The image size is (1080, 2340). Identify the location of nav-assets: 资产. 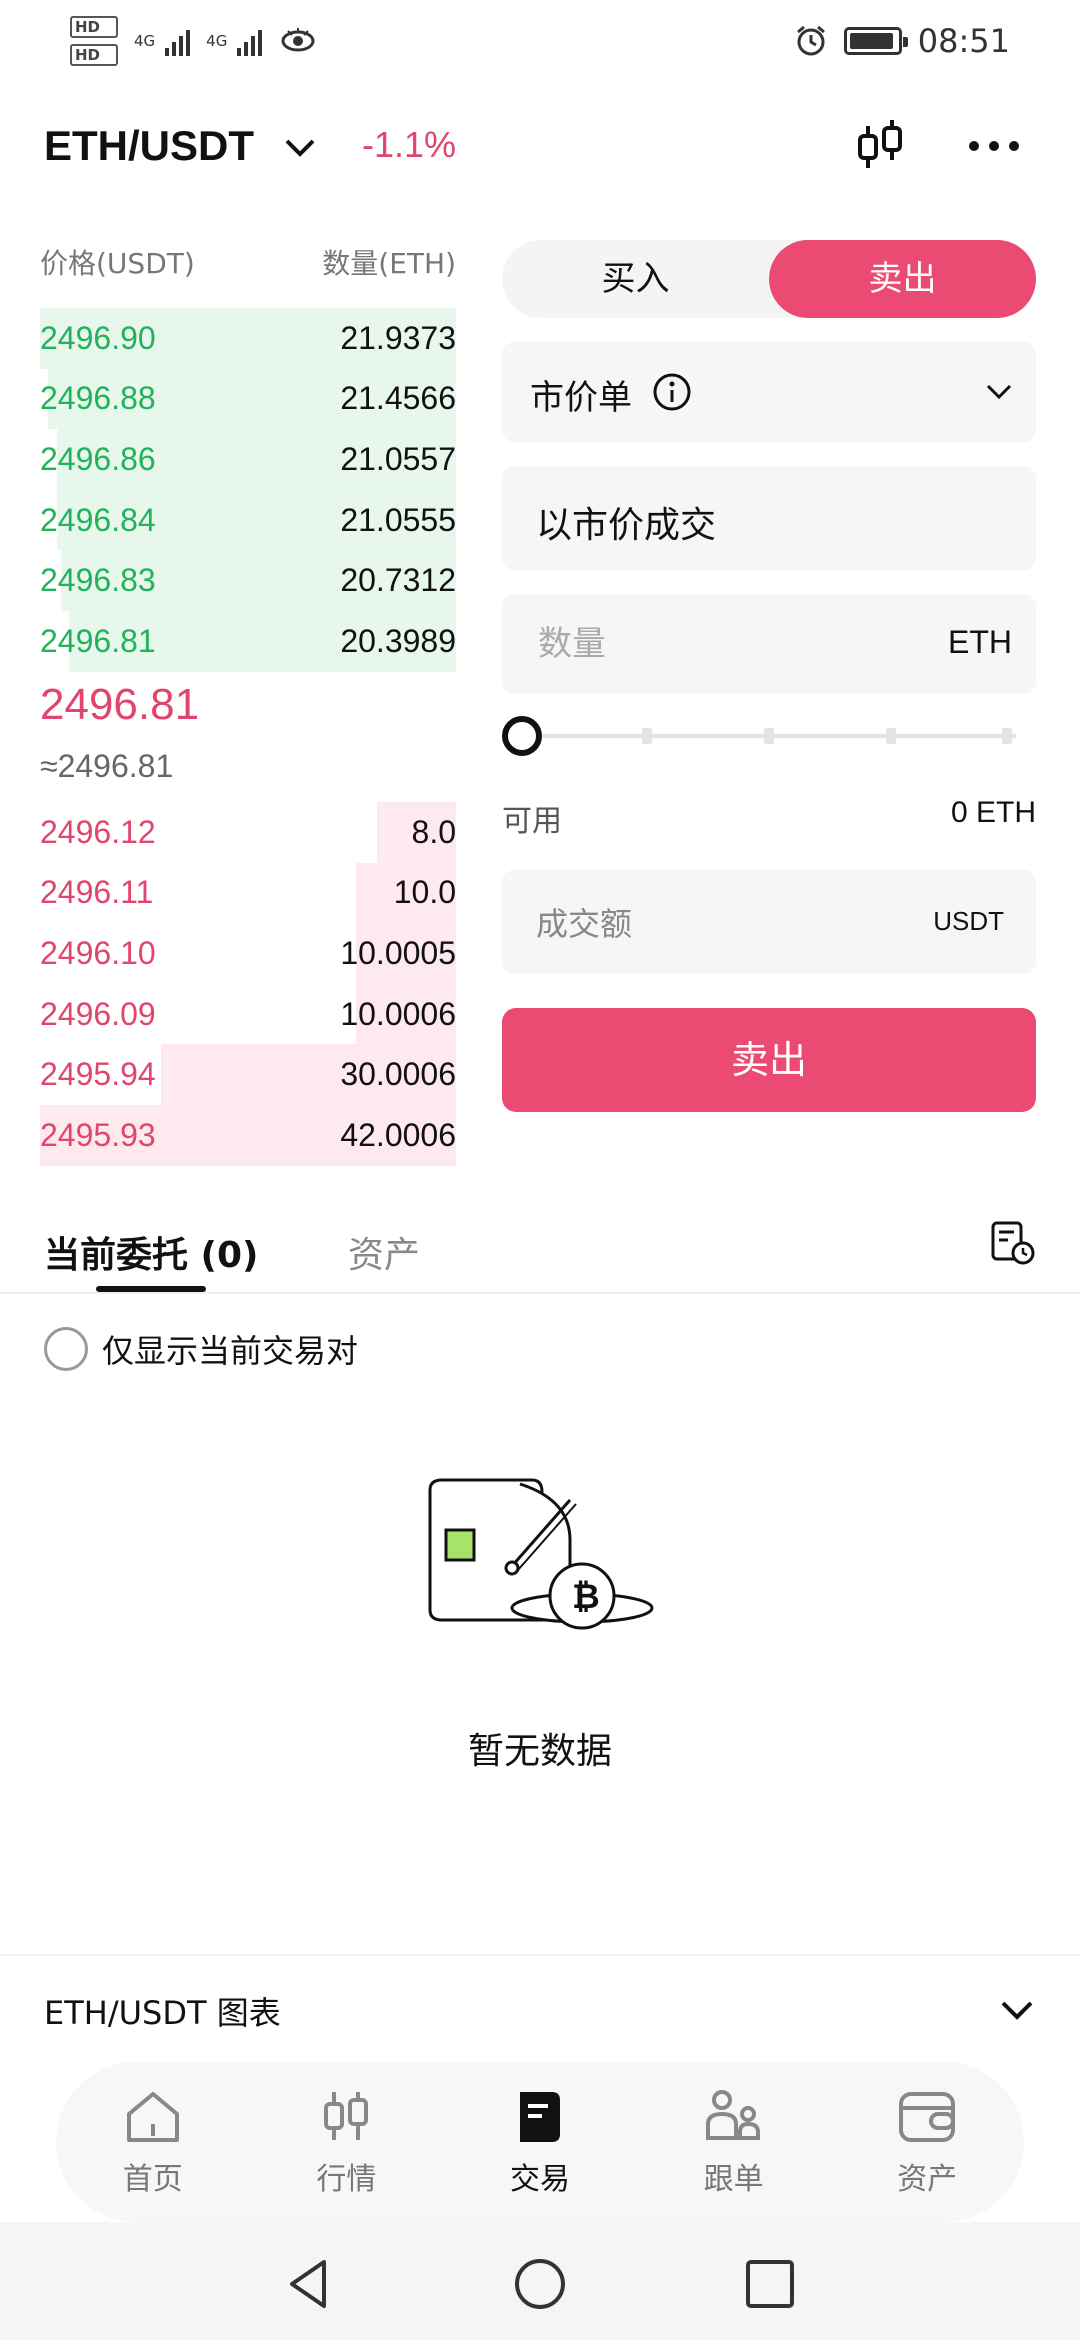
(927, 2142).